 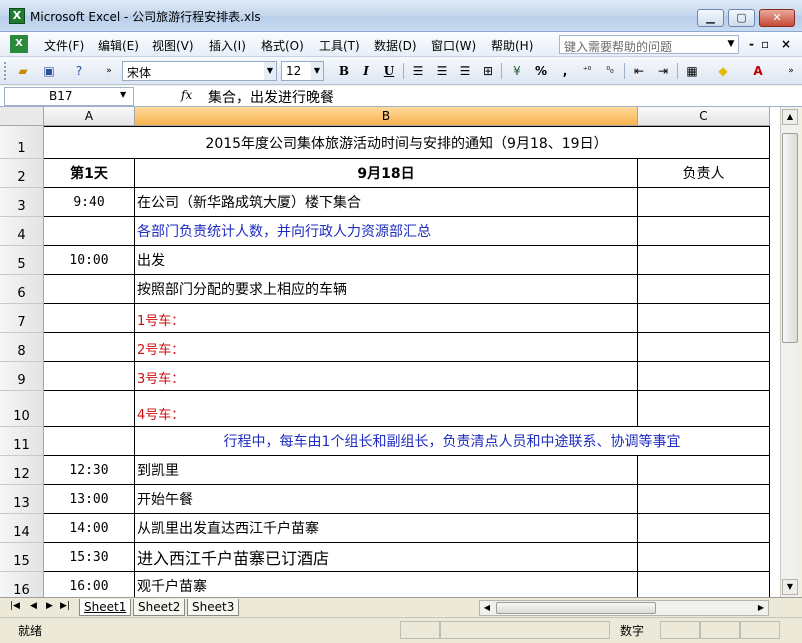 What do you see at coordinates (386, 116) in the screenshot?
I see `column-header-b: B` at bounding box center [386, 116].